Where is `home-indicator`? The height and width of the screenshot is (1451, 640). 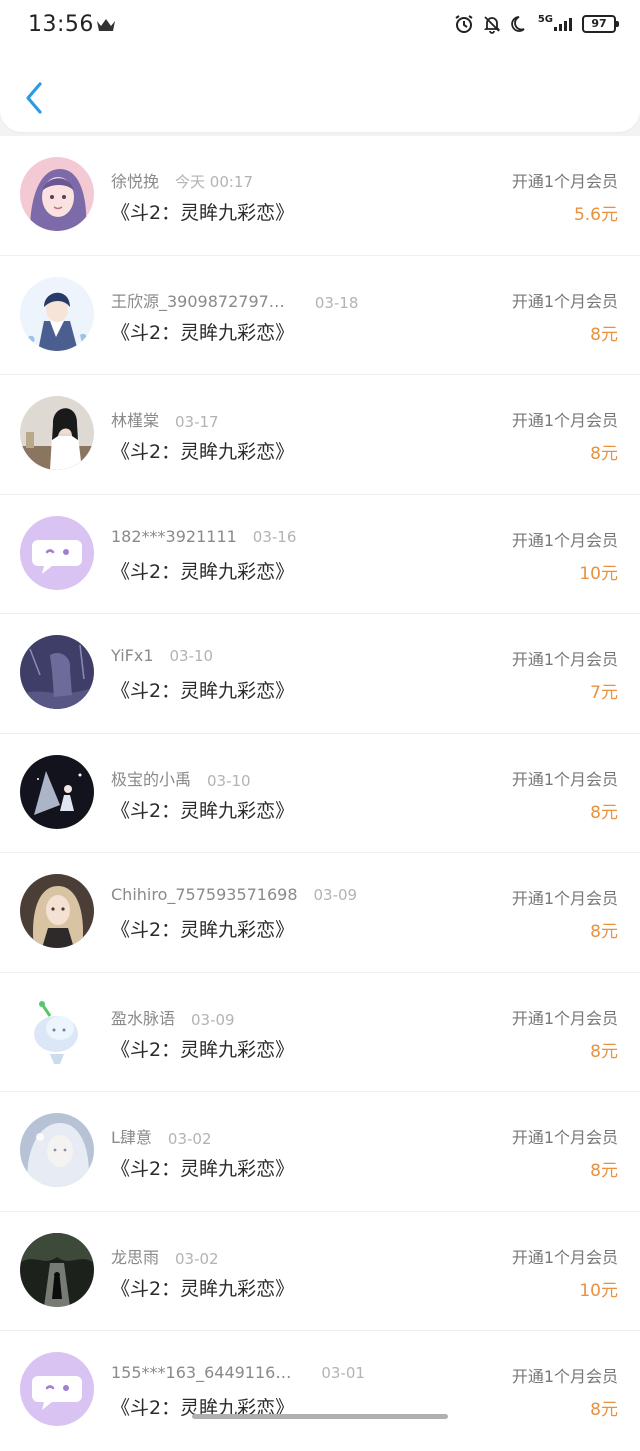 home-indicator is located at coordinates (320, 1416).